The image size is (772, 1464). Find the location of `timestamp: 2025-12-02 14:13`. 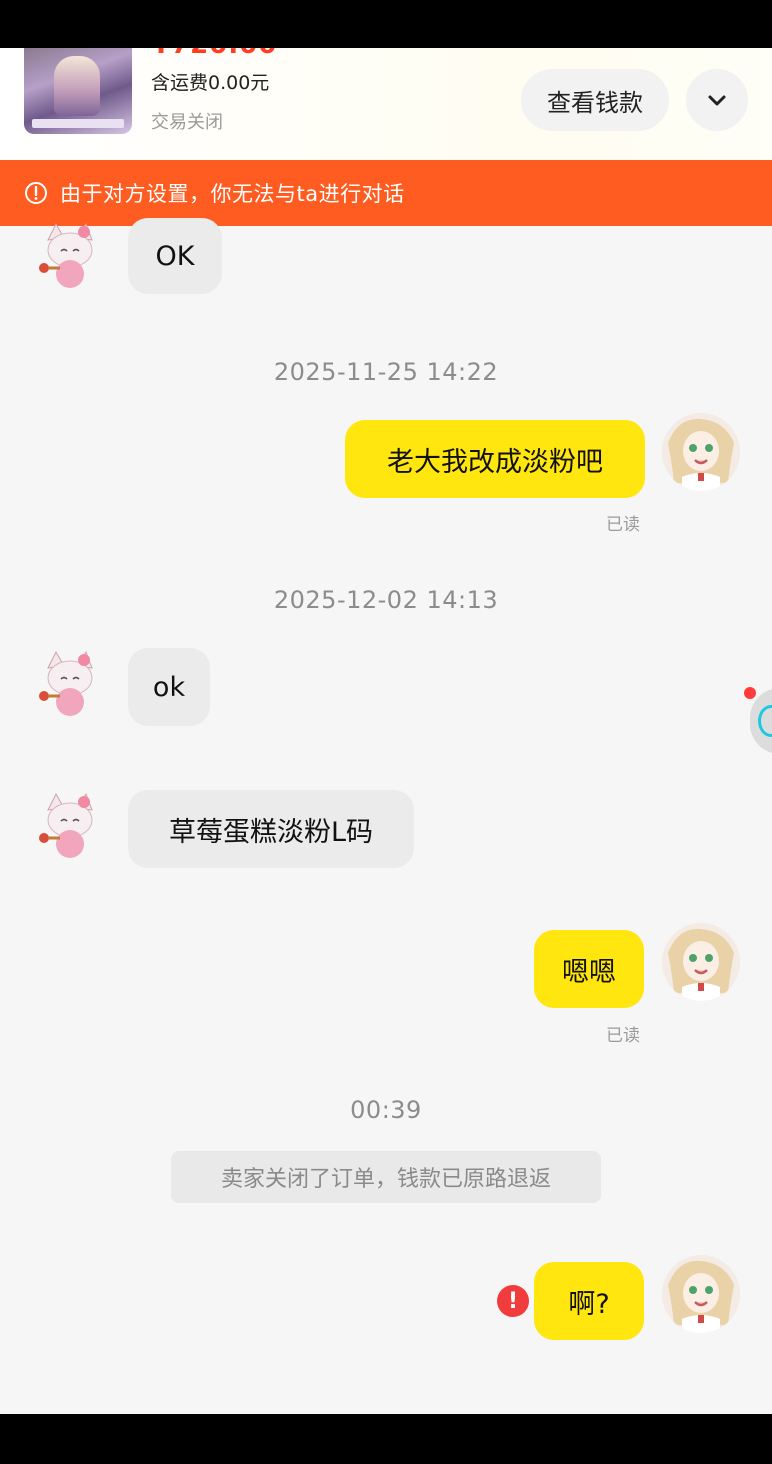

timestamp: 2025-12-02 14:13 is located at coordinates (386, 600).